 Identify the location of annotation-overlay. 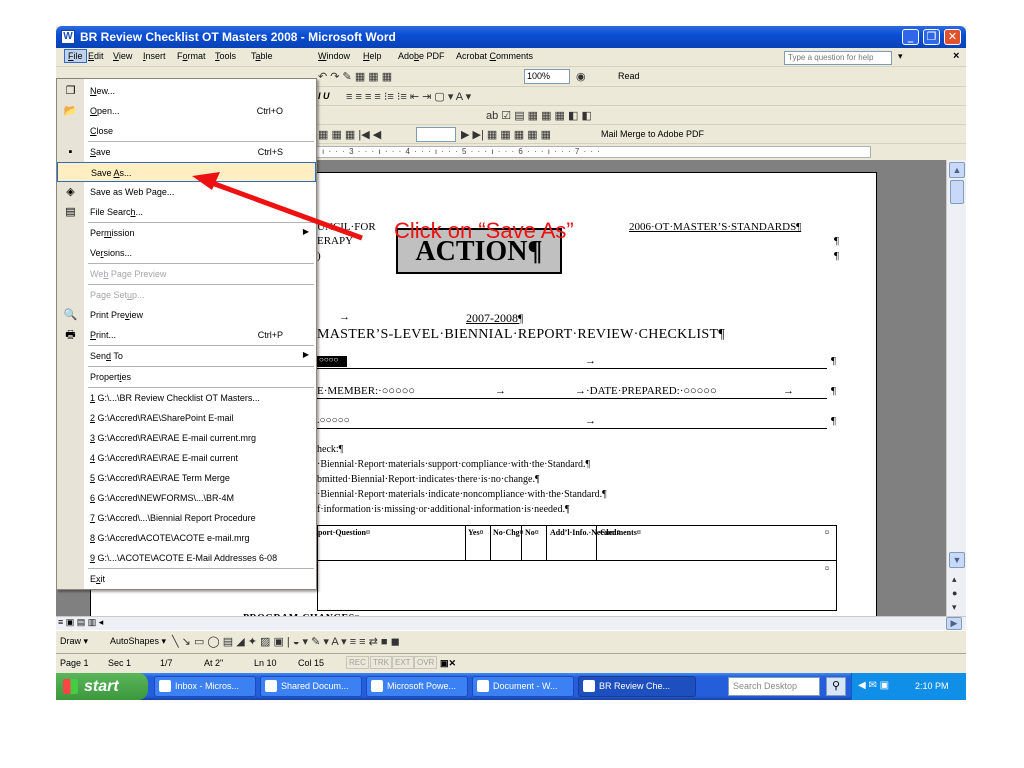
(277, 206).